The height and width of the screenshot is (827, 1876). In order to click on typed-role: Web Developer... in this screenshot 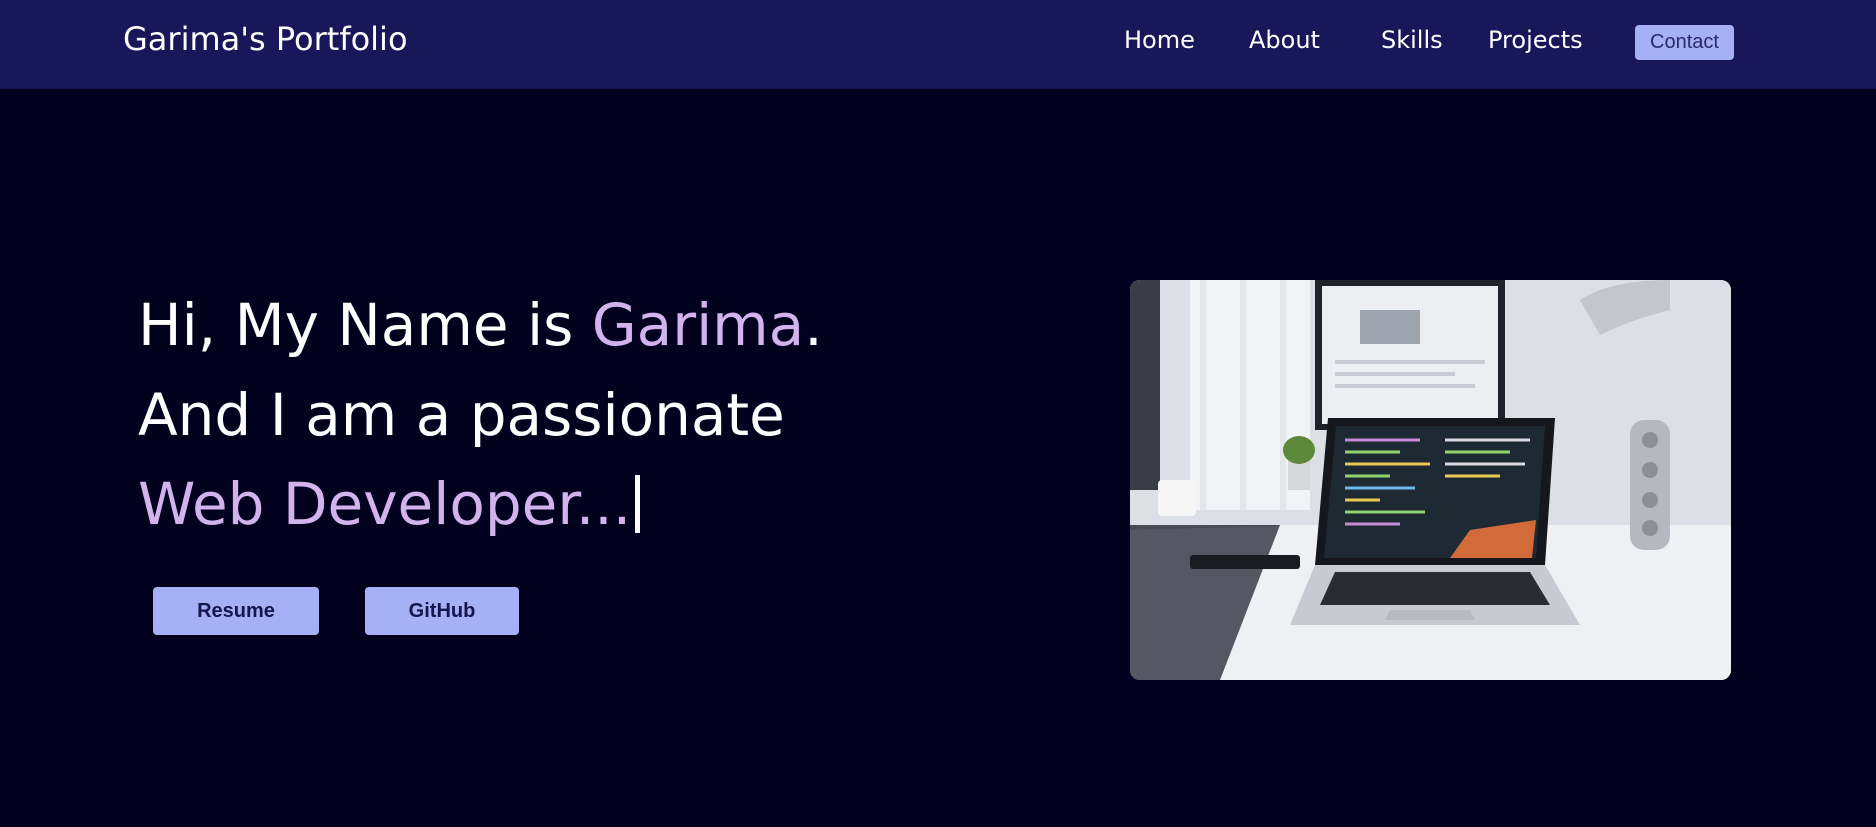, I will do `click(385, 504)`.